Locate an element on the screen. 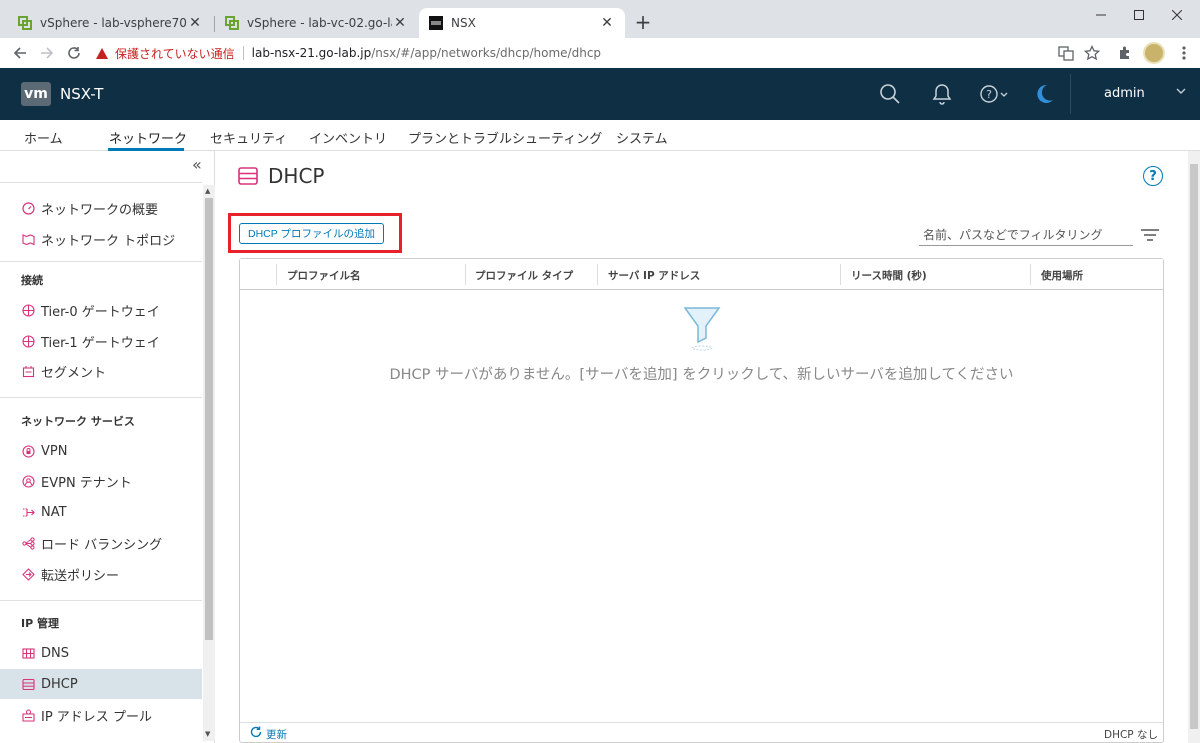 Image resolution: width=1200 pixels, height=743 pixels. warning-icon is located at coordinates (102, 53).